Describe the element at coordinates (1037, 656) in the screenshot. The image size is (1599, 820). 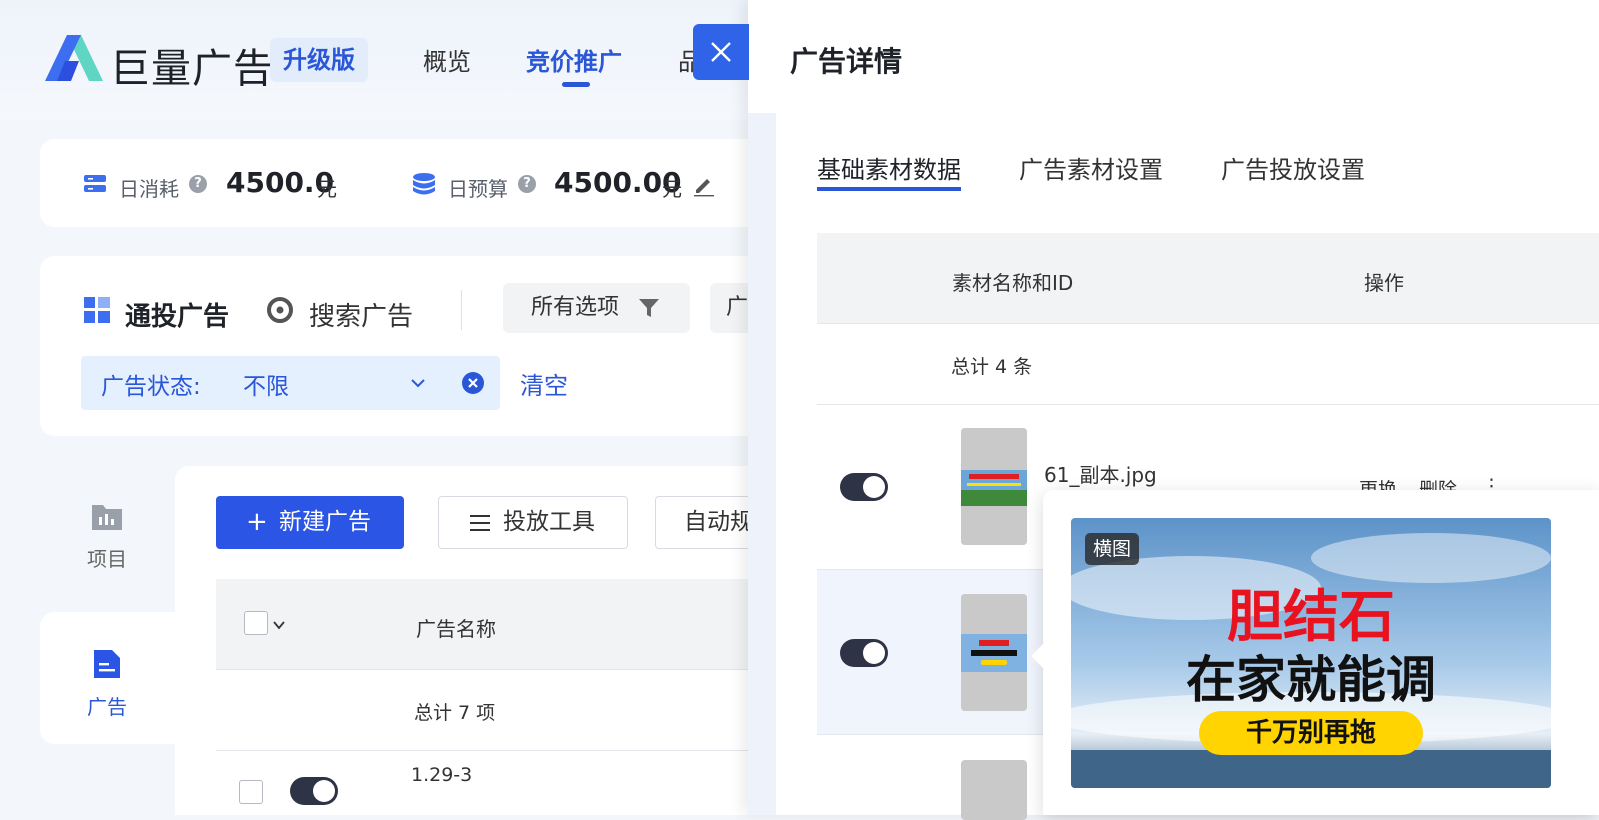
I see `popover-arrow` at that location.